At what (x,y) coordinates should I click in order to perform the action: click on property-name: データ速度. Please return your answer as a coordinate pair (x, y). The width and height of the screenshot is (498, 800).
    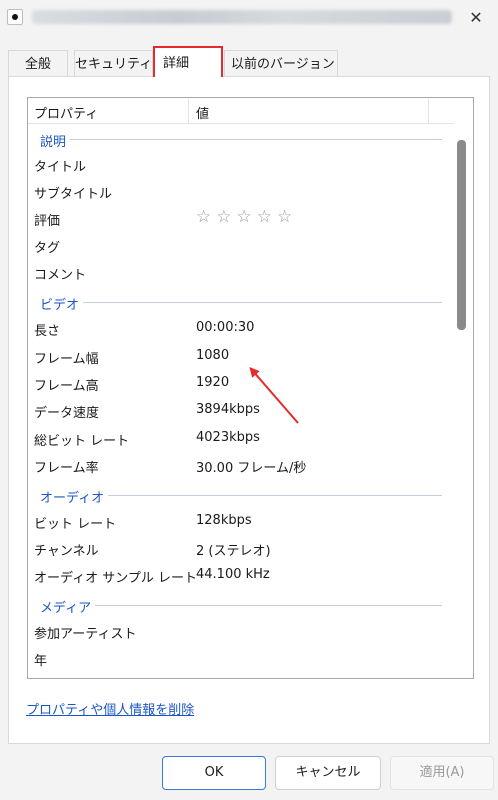
    Looking at the image, I should click on (67, 413).